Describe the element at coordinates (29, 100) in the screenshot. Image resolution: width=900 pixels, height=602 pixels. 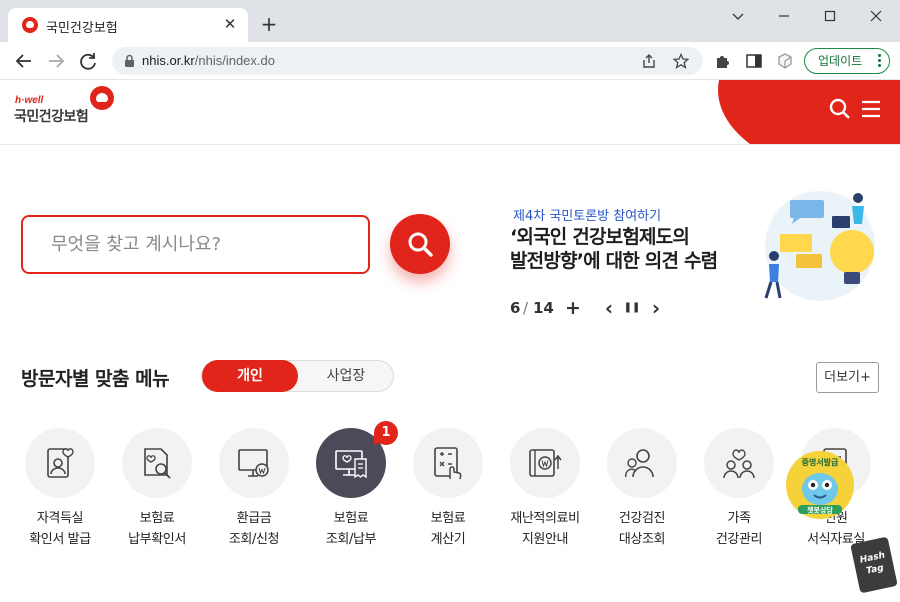
I see `logo-tagline: h·well` at that location.